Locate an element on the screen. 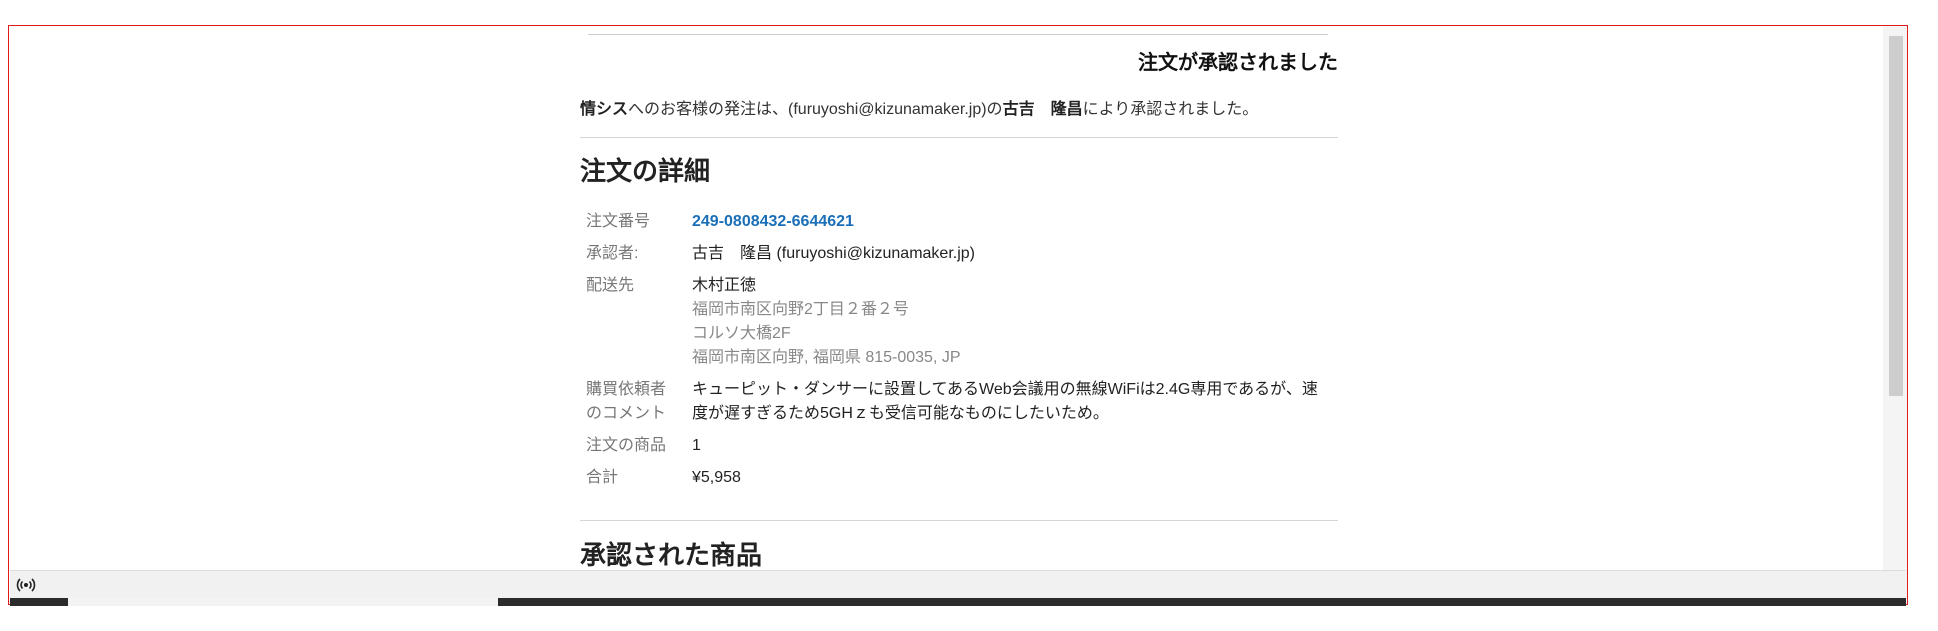 The width and height of the screenshot is (1938, 631). order-details-heading: 注文の詳細 is located at coordinates (645, 171).